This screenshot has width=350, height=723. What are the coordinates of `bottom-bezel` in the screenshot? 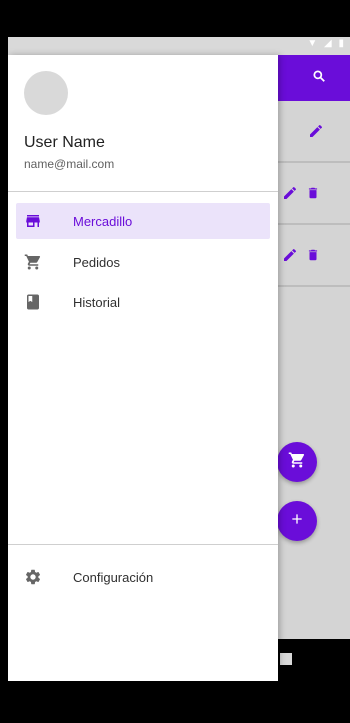 It's located at (175, 702).